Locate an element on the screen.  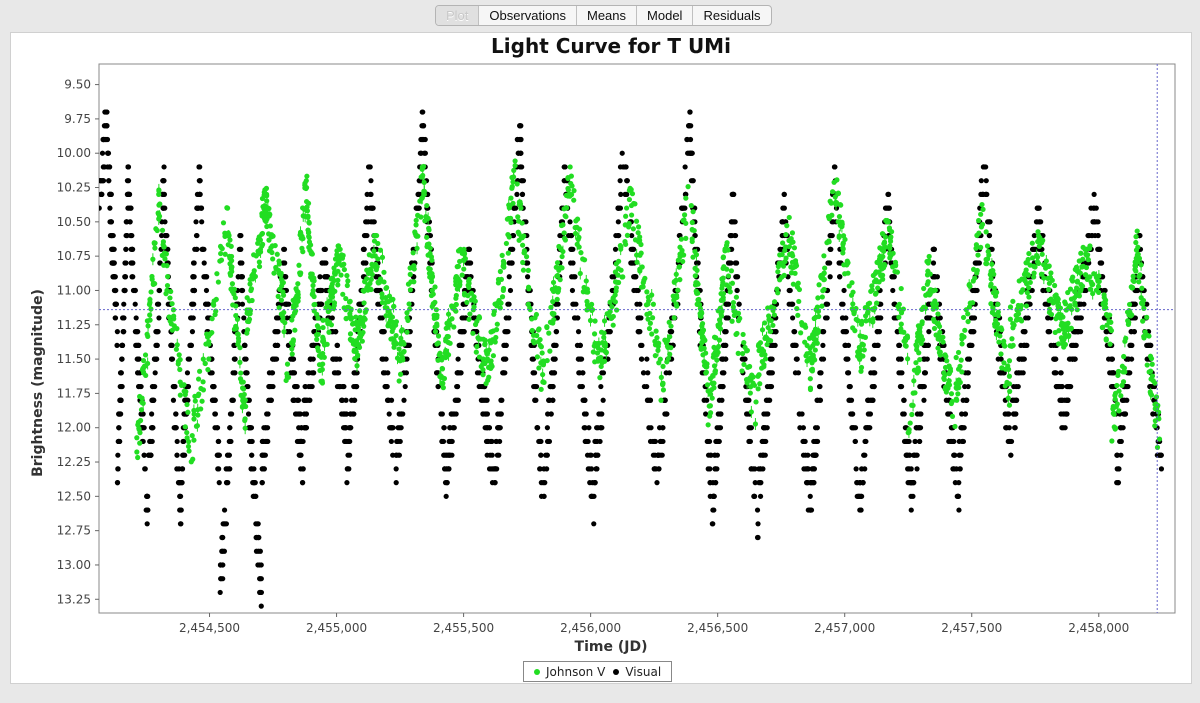
tab-model: Model is located at coordinates (664, 15).